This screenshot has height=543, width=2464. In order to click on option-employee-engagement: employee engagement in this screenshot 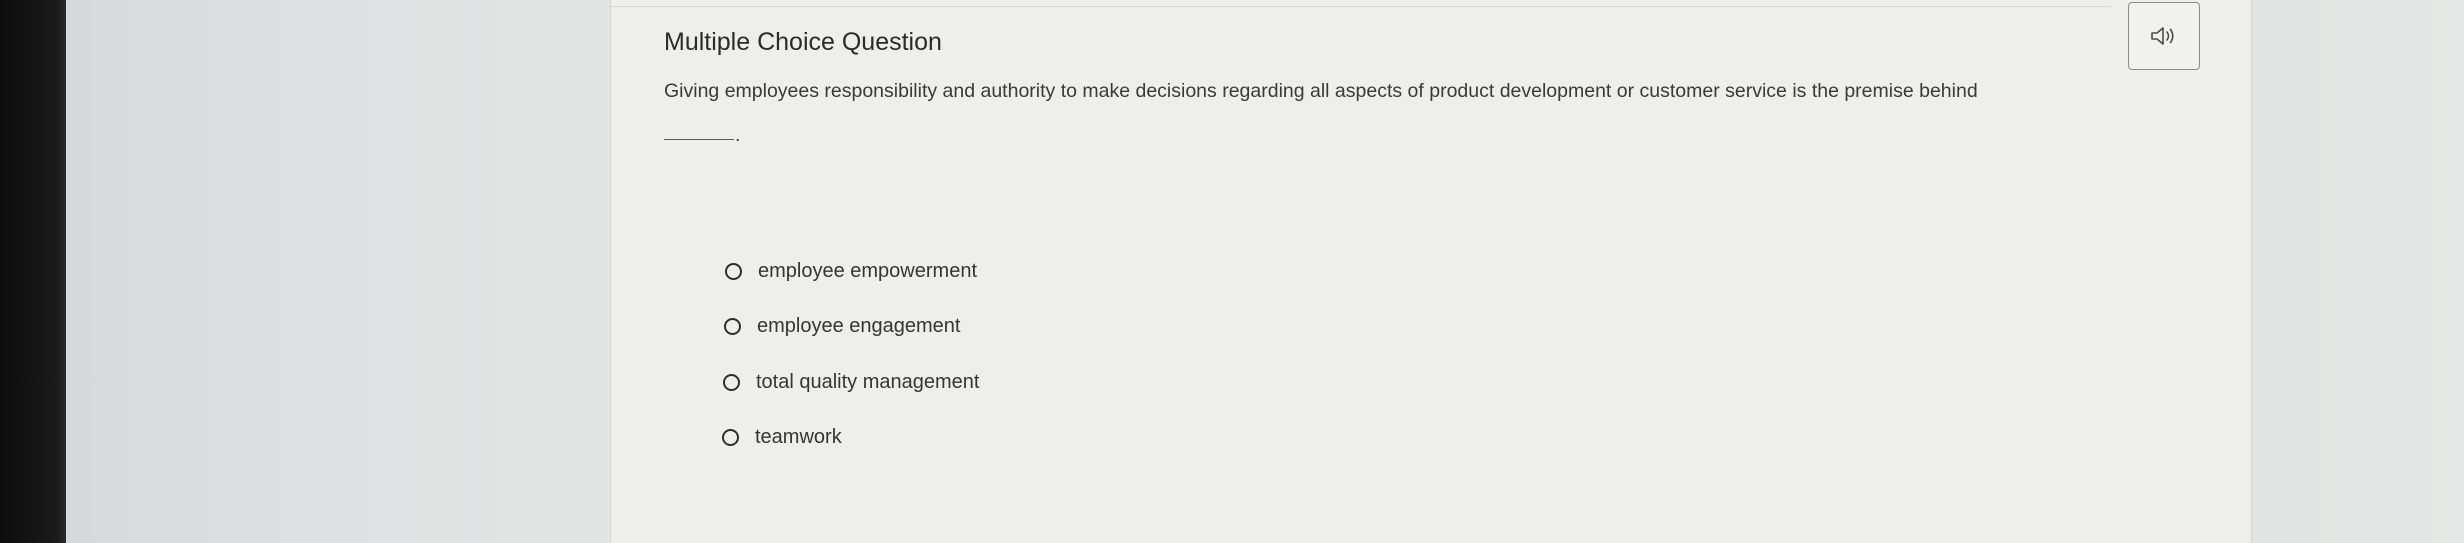, I will do `click(842, 326)`.